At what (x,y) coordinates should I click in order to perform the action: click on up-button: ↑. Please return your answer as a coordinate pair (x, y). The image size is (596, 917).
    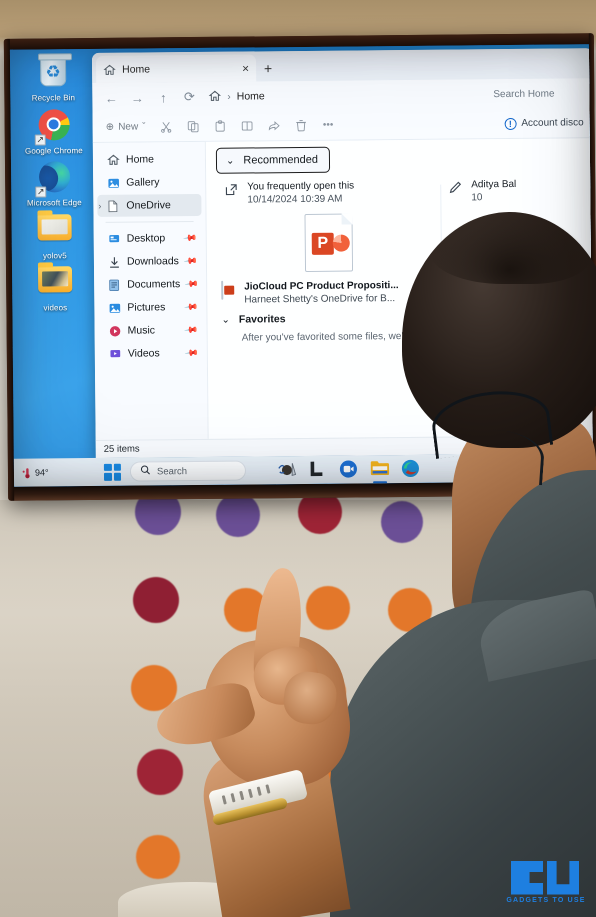
    Looking at the image, I should click on (163, 97).